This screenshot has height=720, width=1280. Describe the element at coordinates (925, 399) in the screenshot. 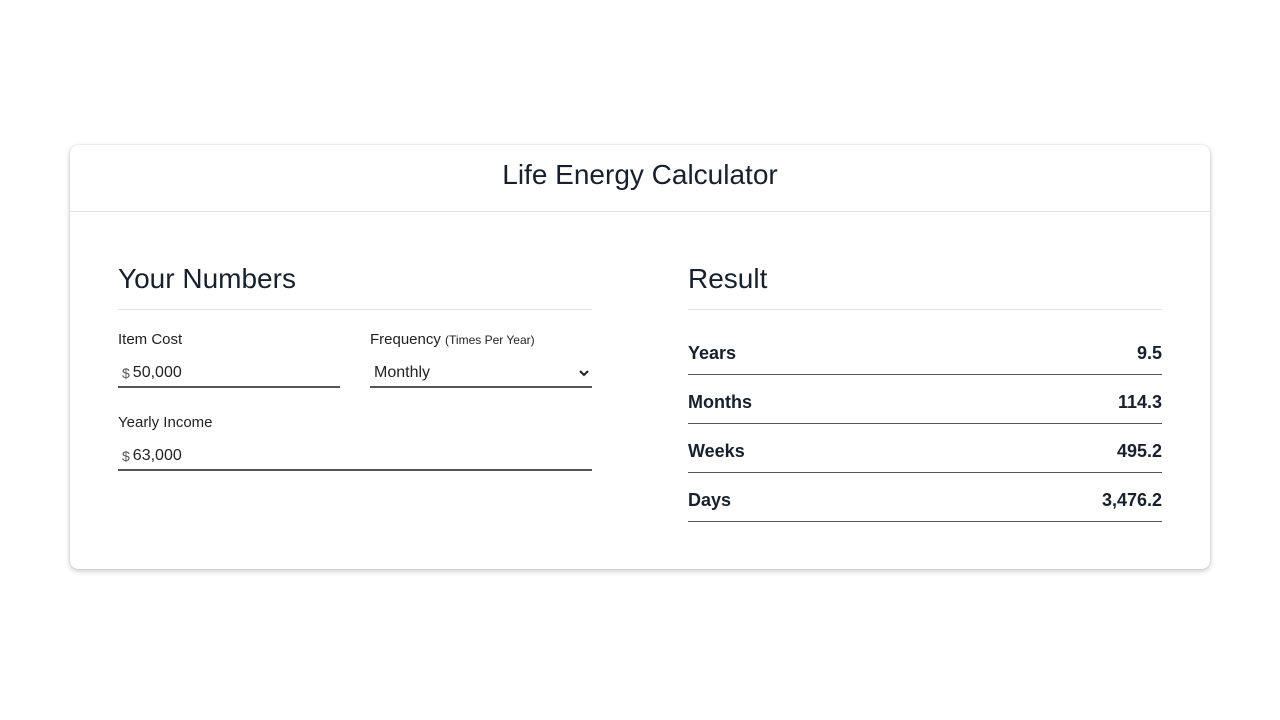

I see `result-row-months: Months 114.3` at that location.